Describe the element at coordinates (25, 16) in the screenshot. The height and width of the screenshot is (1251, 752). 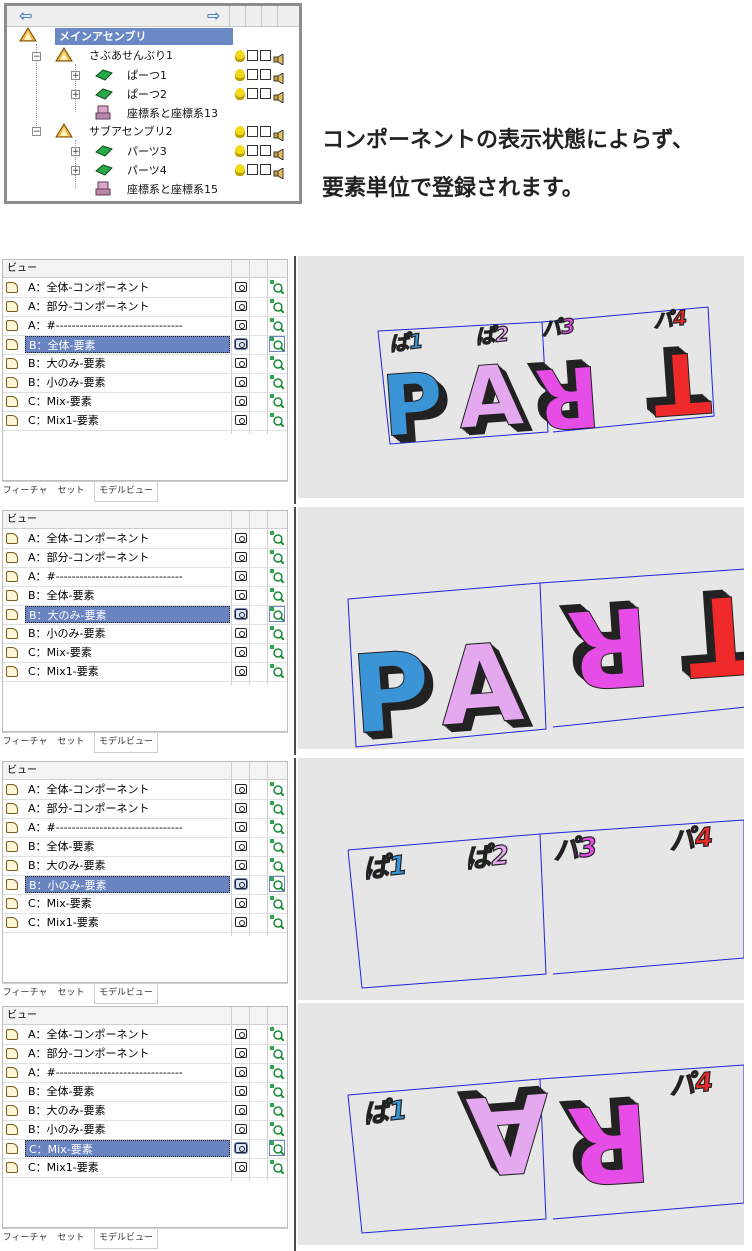
I see `arrow-left-icon: ⇦` at that location.